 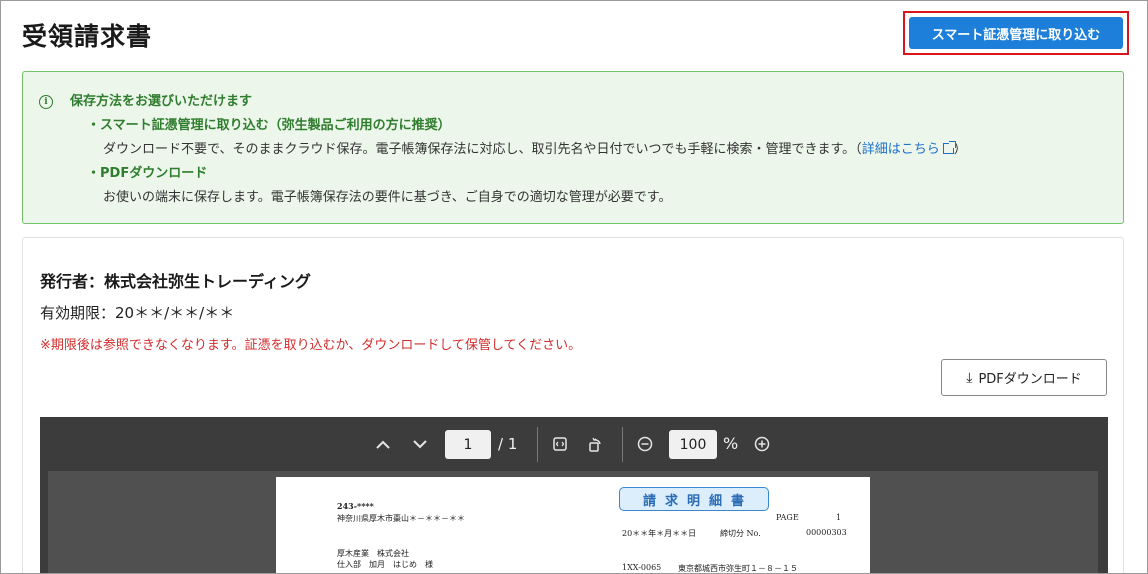 I want to click on chevron-up-icon, so click(x=383, y=444).